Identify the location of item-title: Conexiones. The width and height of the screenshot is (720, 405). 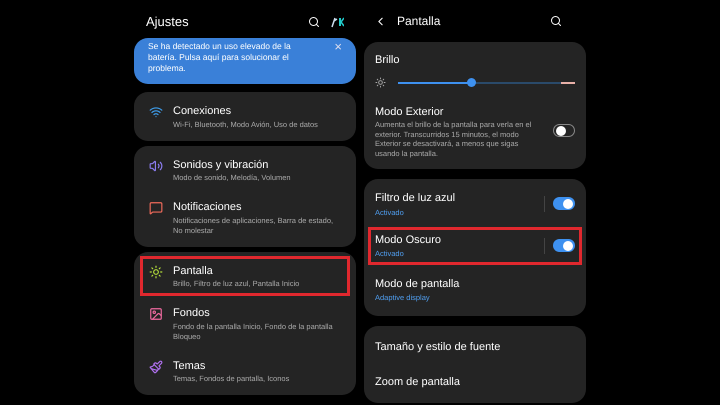
(202, 111).